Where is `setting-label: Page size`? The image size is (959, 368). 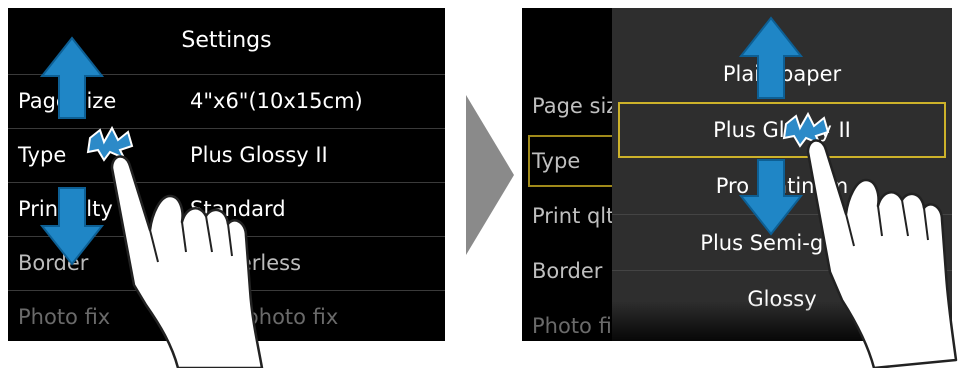 setting-label: Page size is located at coordinates (67, 101).